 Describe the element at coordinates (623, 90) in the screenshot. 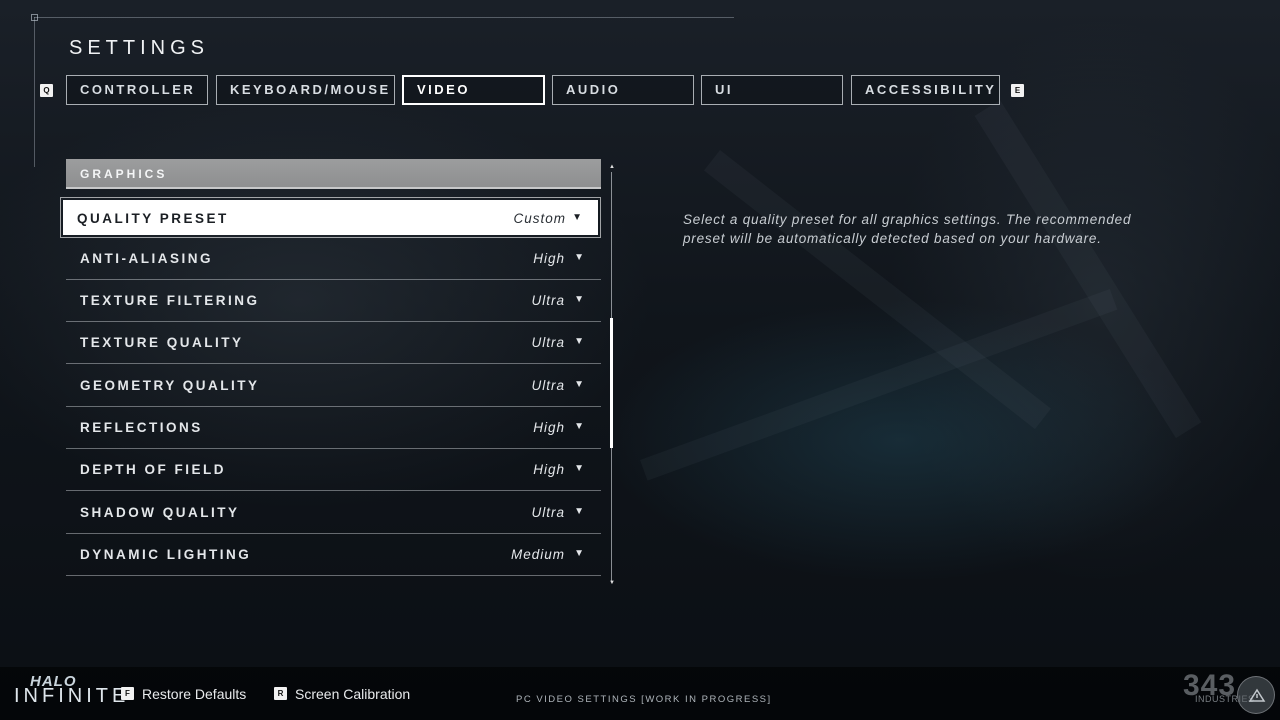

I see `tab-audio: AUDIO` at that location.